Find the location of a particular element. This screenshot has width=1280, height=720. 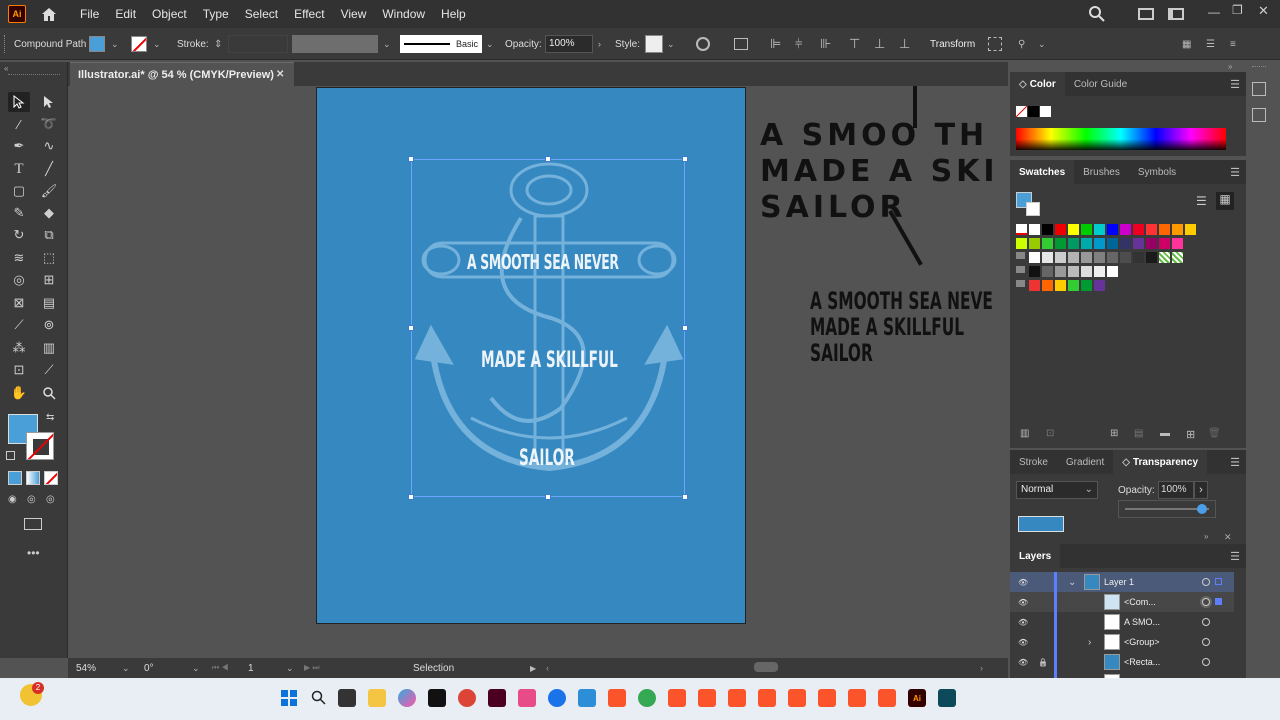

gradient-tool-icon: ▤ is located at coordinates (49, 303).